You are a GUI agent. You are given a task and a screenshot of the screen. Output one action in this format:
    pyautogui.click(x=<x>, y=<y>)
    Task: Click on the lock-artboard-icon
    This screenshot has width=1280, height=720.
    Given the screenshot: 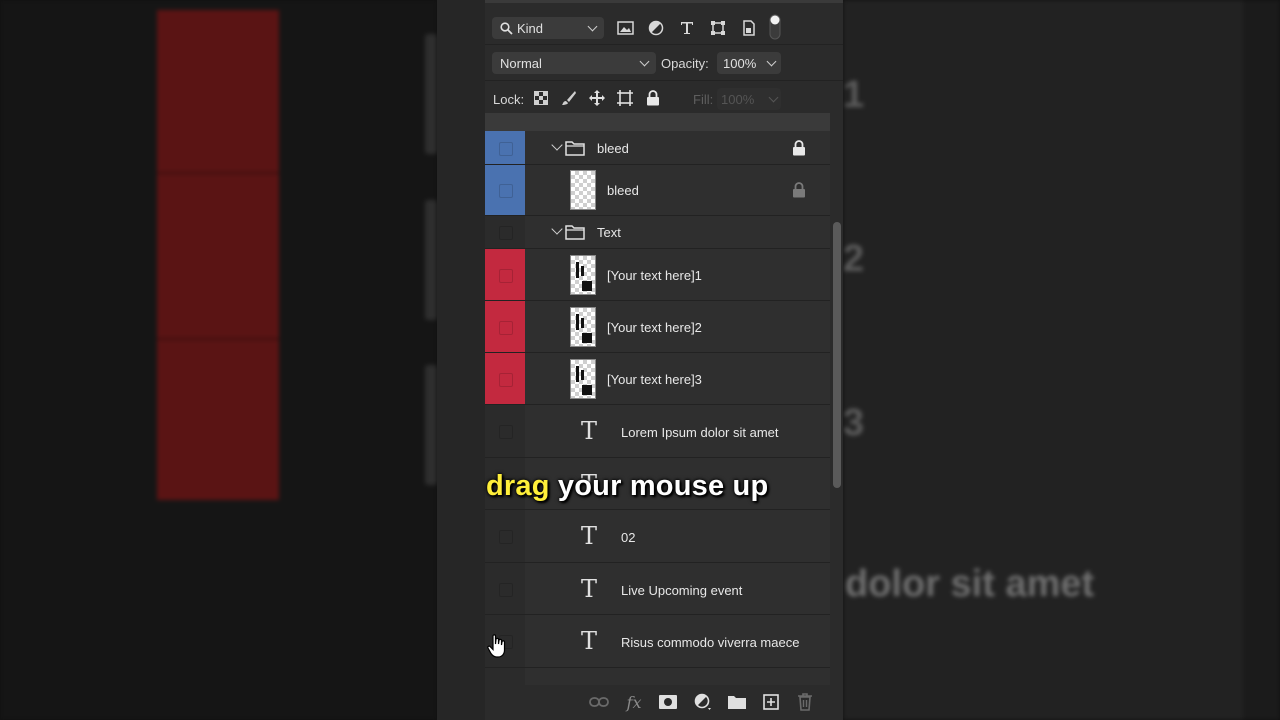 What is the action you would take?
    pyautogui.click(x=625, y=98)
    